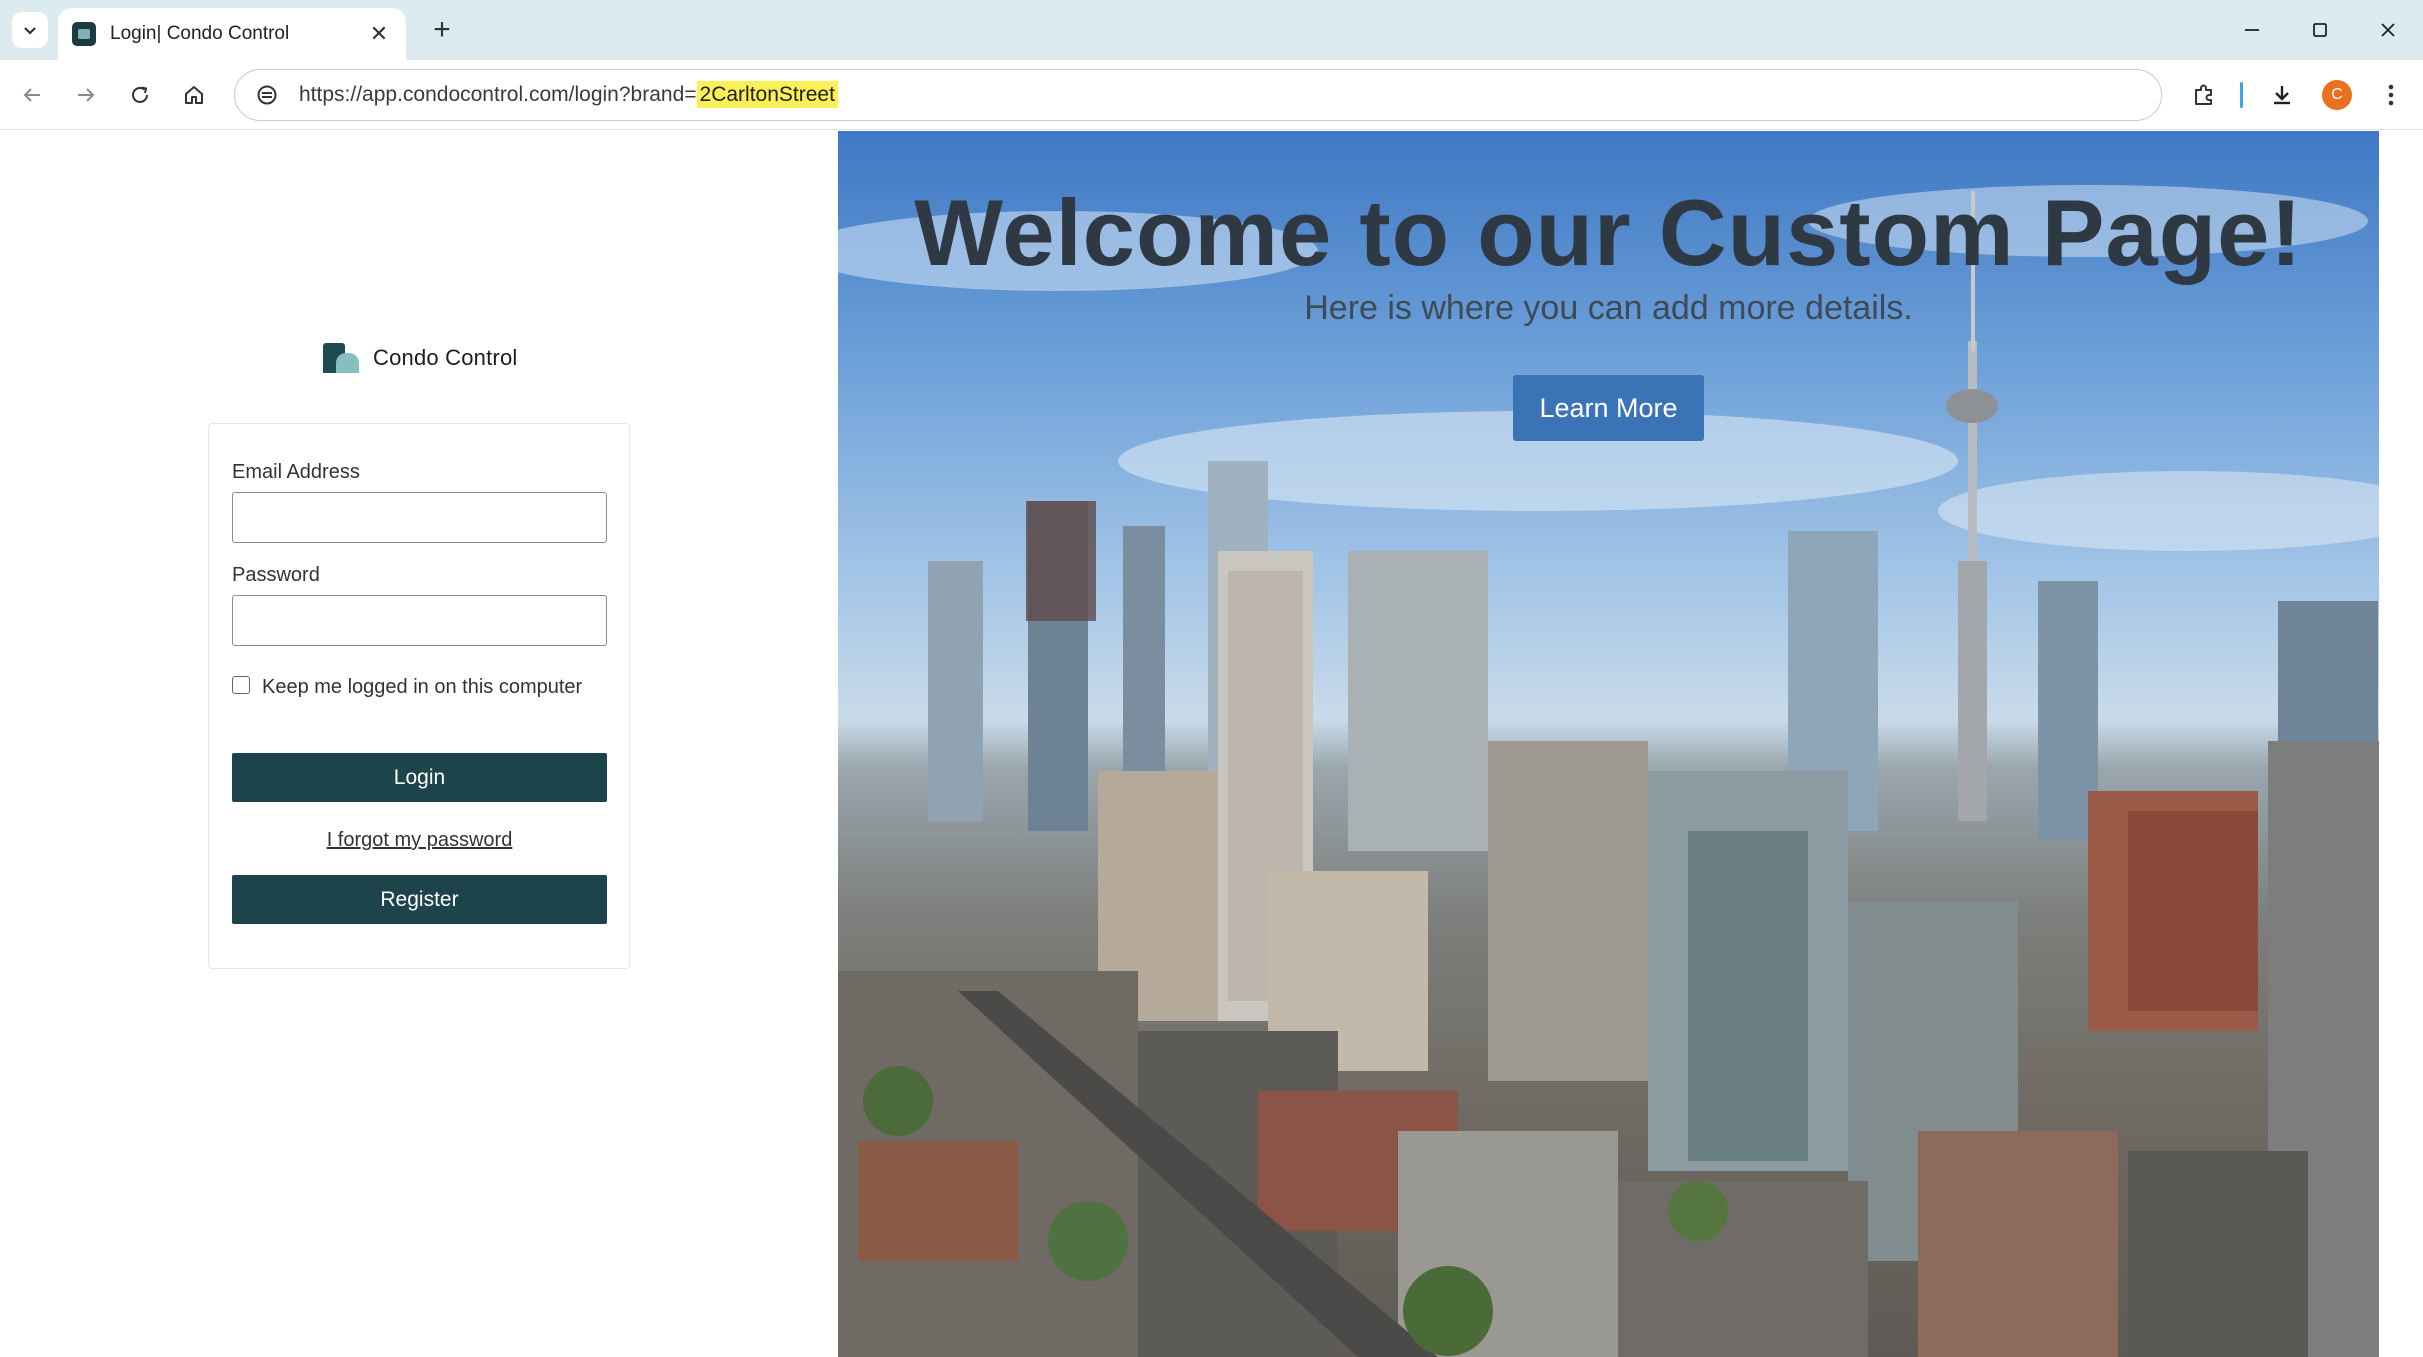 Image resolution: width=2423 pixels, height=1357 pixels. What do you see at coordinates (1211, 30) in the screenshot?
I see `browser-tab-bar: Login| Condo Control ✕ +` at bounding box center [1211, 30].